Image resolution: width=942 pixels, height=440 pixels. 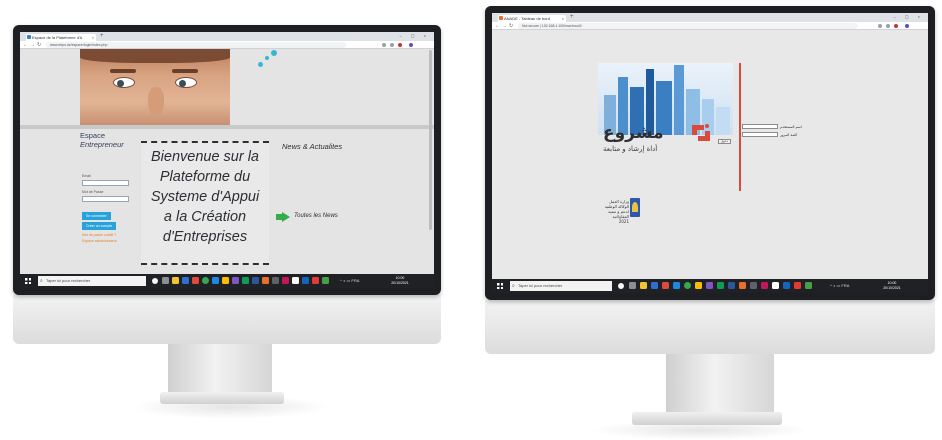 I want to click on skyline-building, so click(x=679, y=100).